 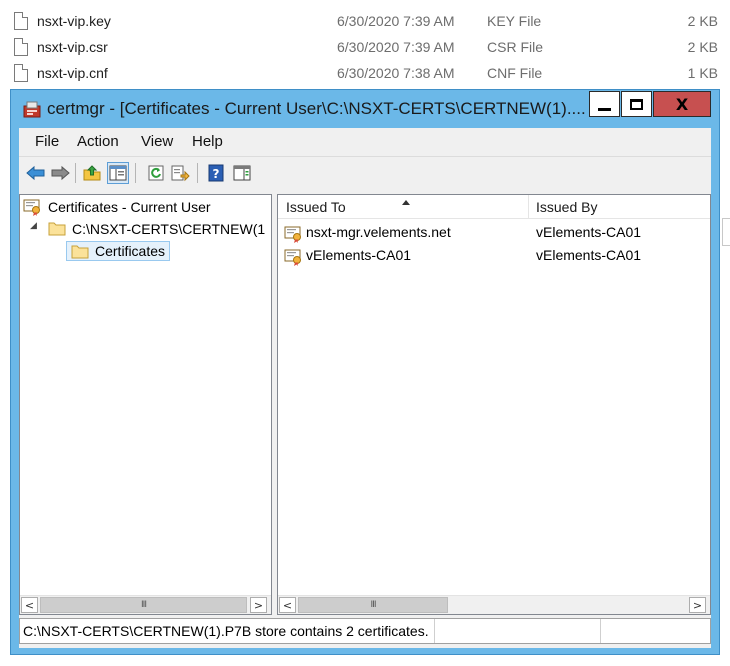 I want to click on maximize-button, so click(x=636, y=104).